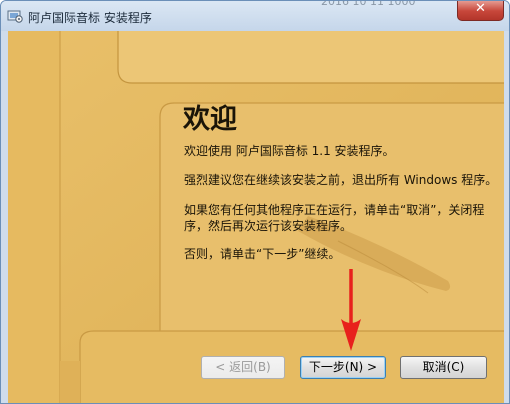  What do you see at coordinates (334, 210) in the screenshot?
I see `cancel-instruction-line1: 如果您有任何其他程序正在运行，请单击“取消”，关闭程` at bounding box center [334, 210].